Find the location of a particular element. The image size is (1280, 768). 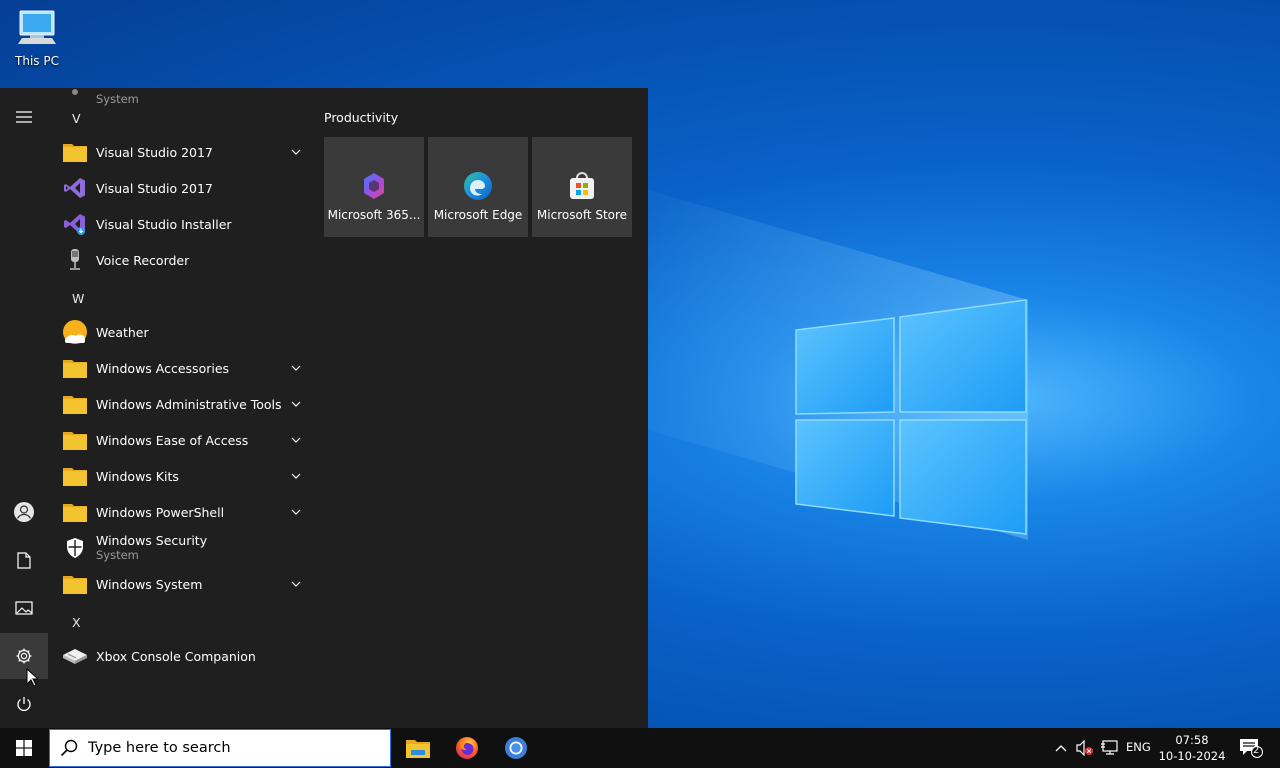

taskbar-clock: 07:58 10-10-2024 is located at coordinates (1192, 748).